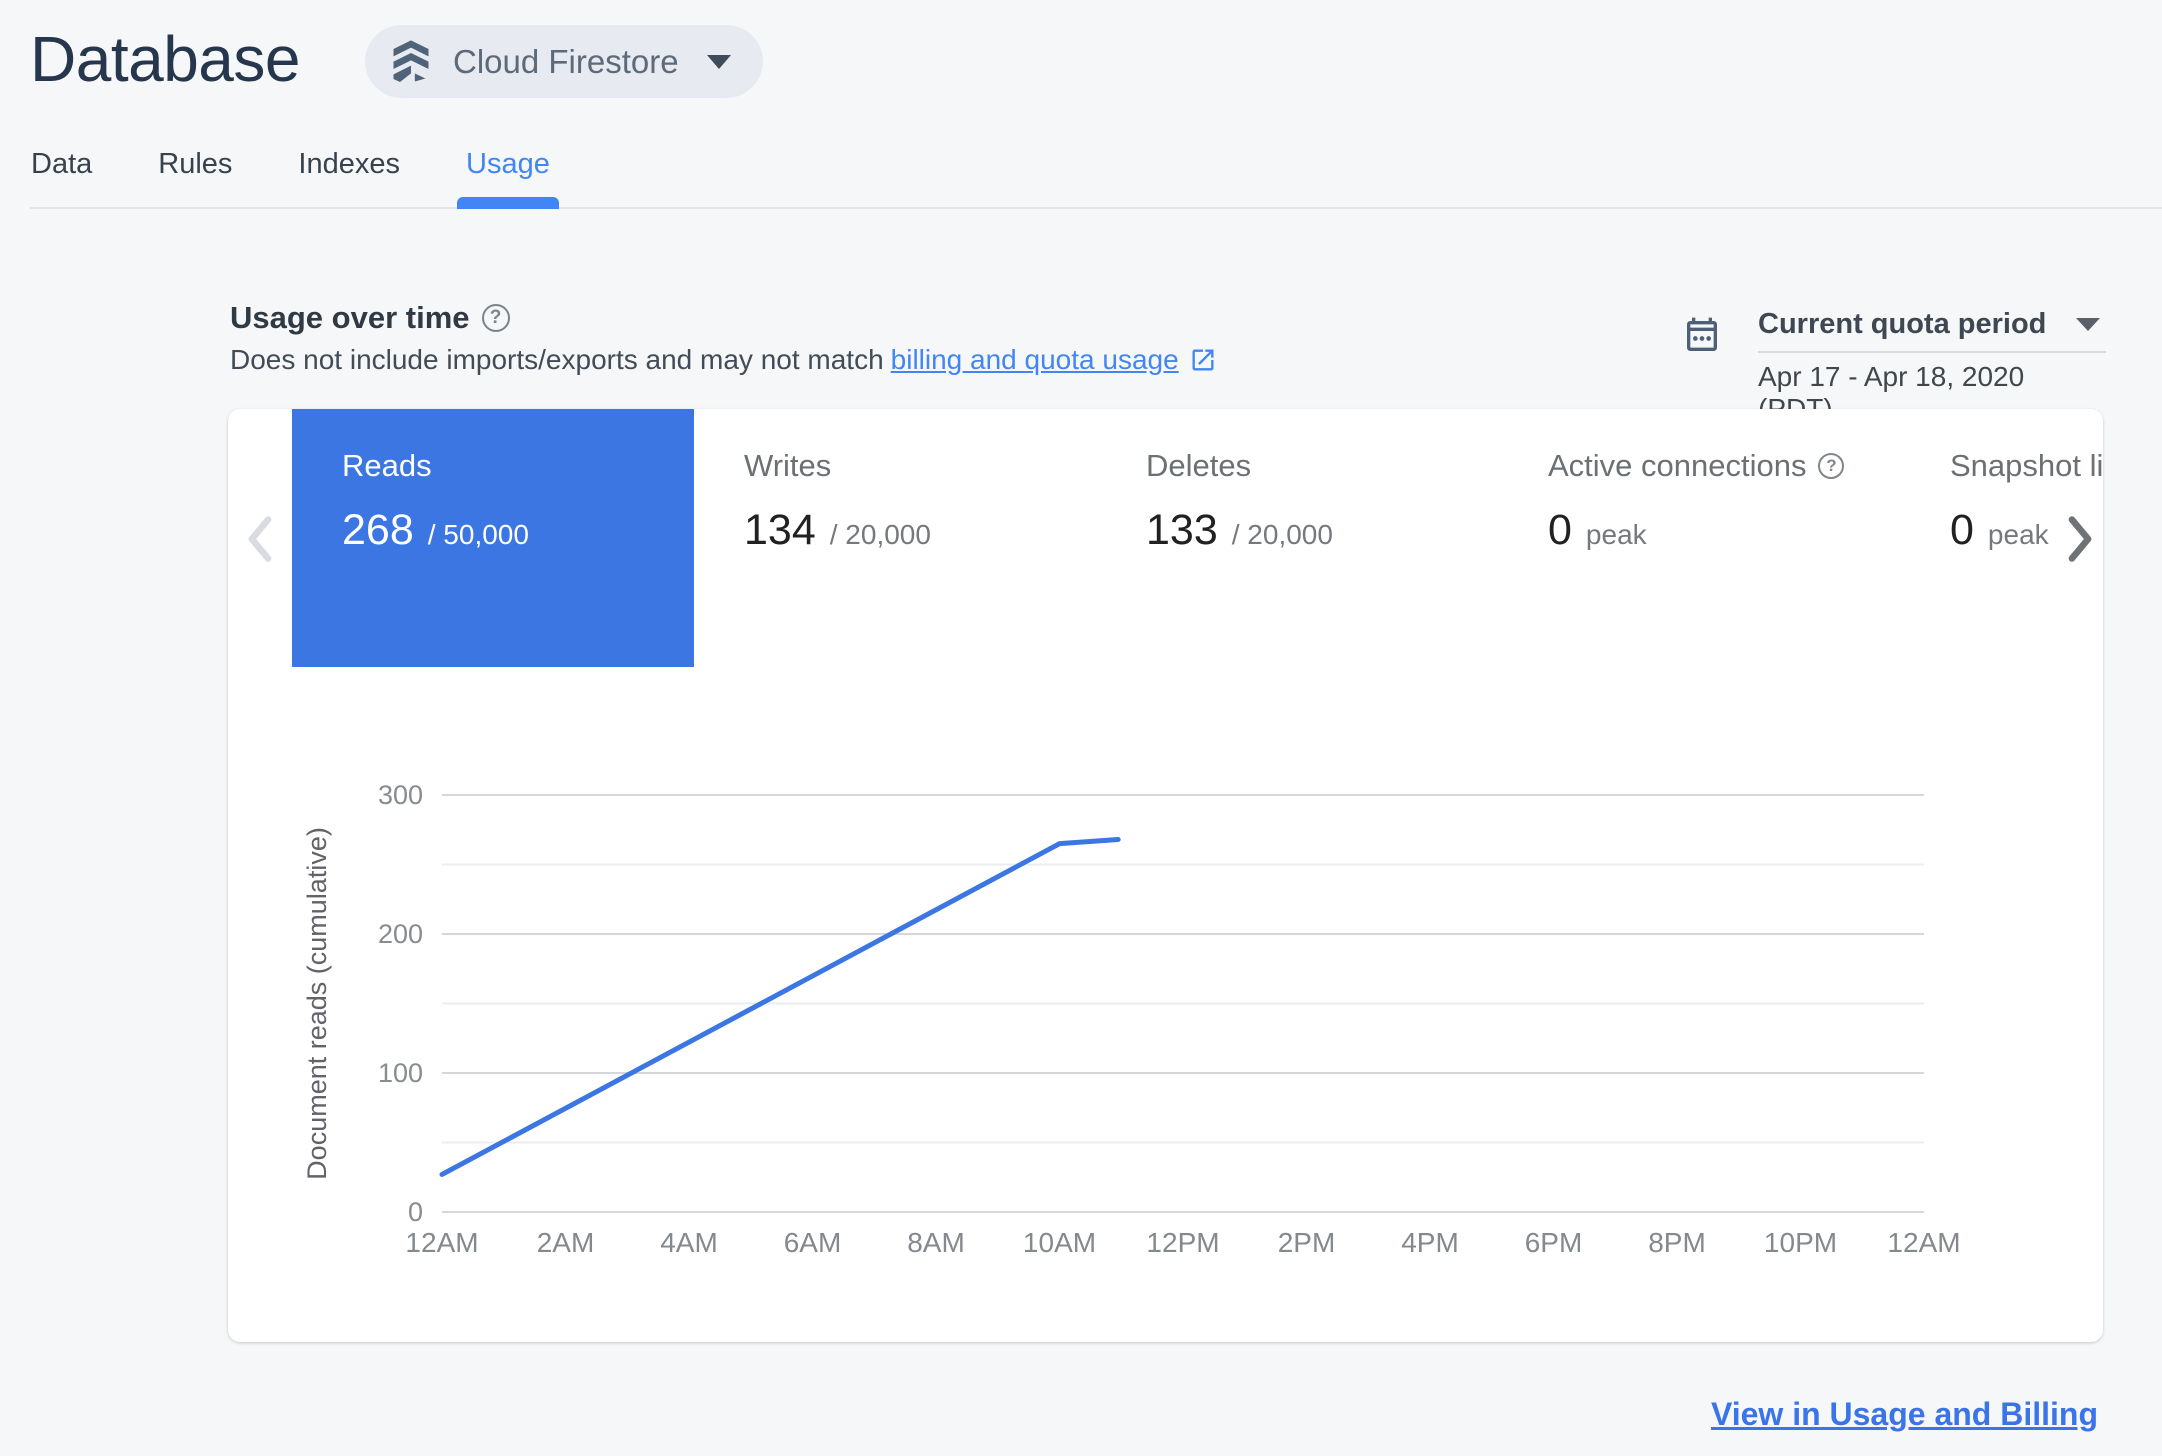  I want to click on metric-label: Reads, so click(387, 465).